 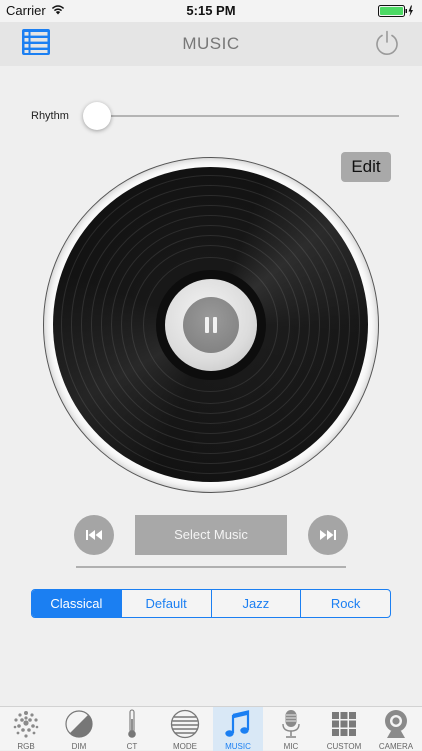 I want to click on page-title: MUSIC, so click(x=211, y=43).